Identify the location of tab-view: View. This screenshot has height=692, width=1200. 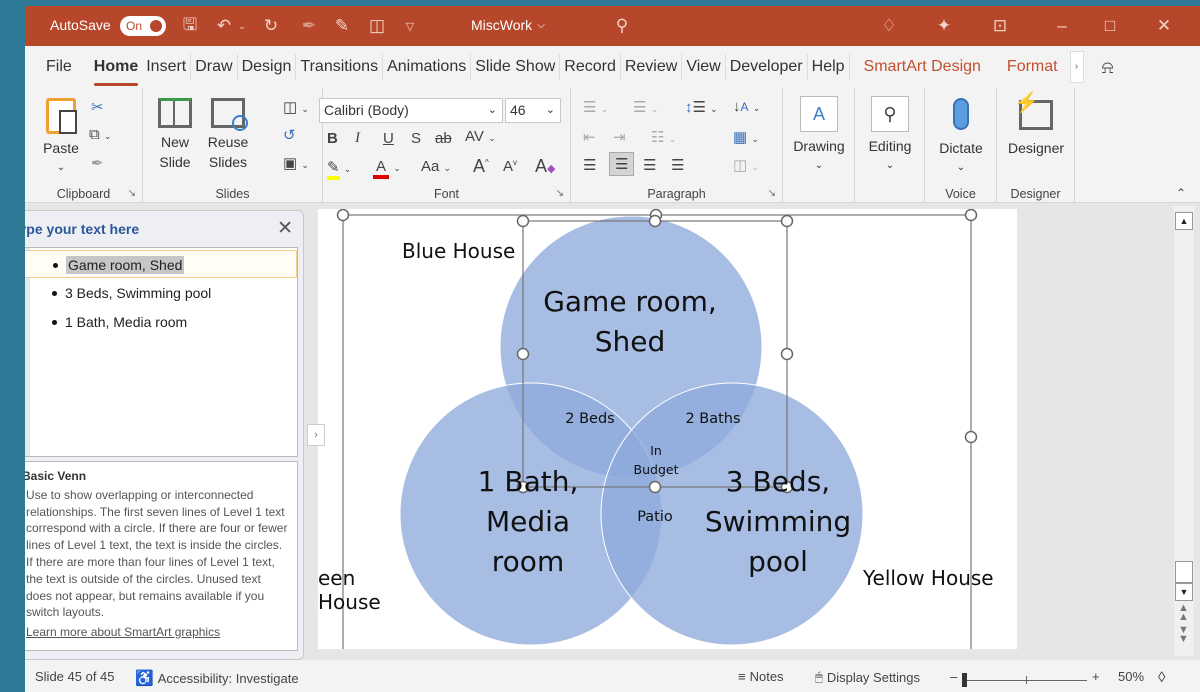
(704, 67).